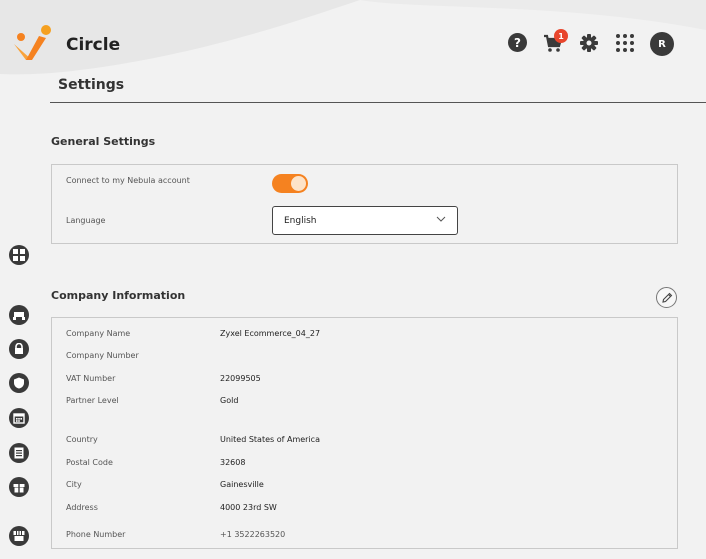  Describe the element at coordinates (625, 43) in the screenshot. I see `apps-grid-icon` at that location.